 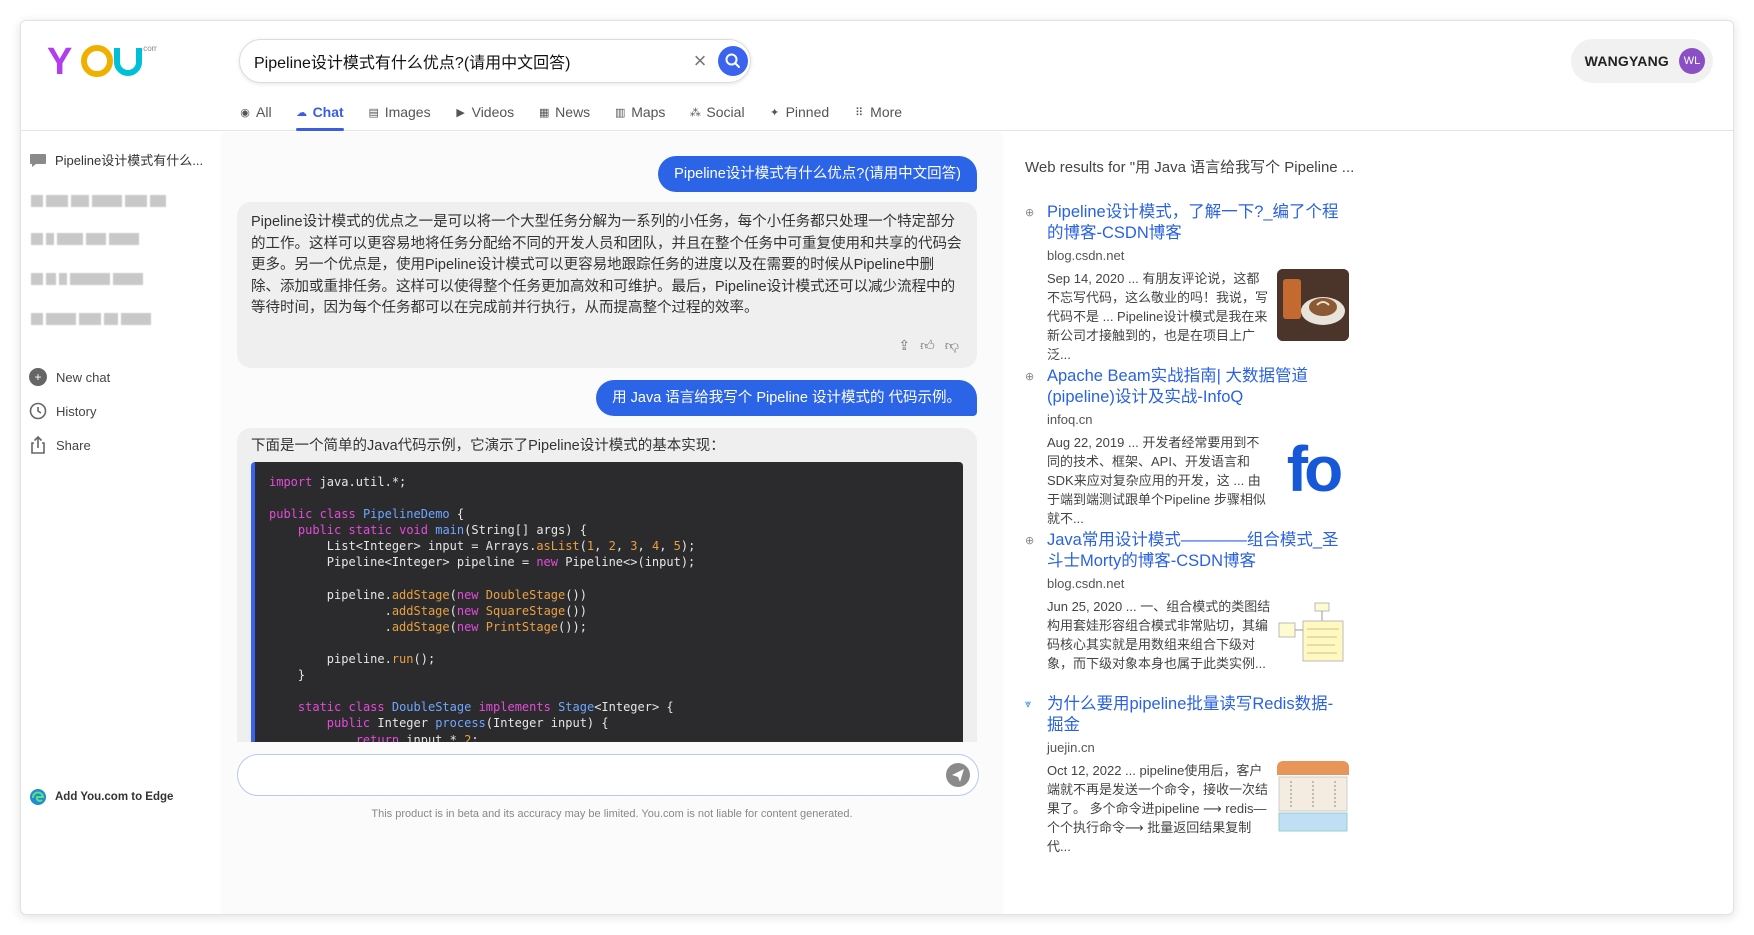 I want to click on clock-icon, so click(x=38, y=411).